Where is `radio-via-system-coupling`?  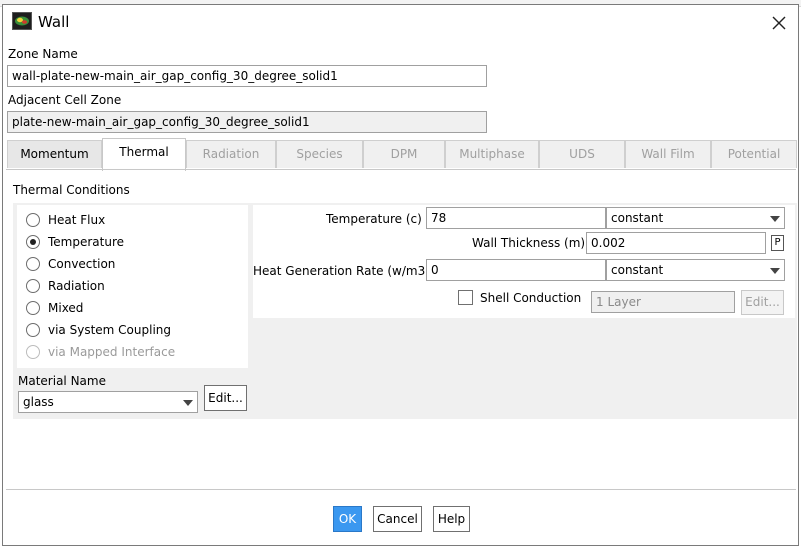
radio-via-system-coupling is located at coordinates (33, 330).